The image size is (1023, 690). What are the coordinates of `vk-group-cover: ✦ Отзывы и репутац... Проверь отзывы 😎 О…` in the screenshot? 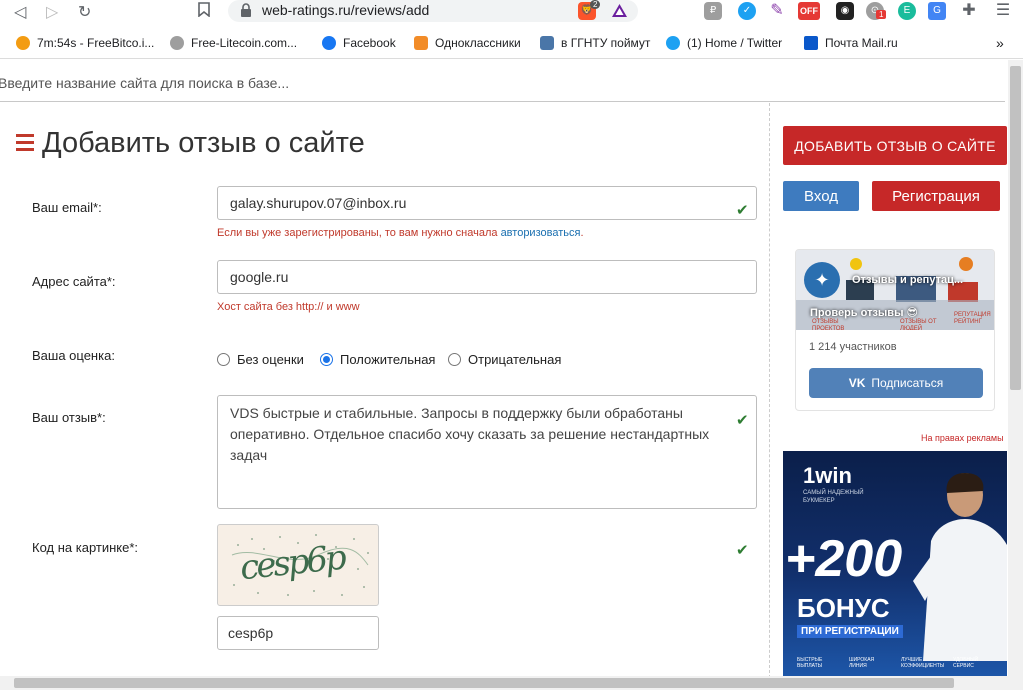 It's located at (895, 290).